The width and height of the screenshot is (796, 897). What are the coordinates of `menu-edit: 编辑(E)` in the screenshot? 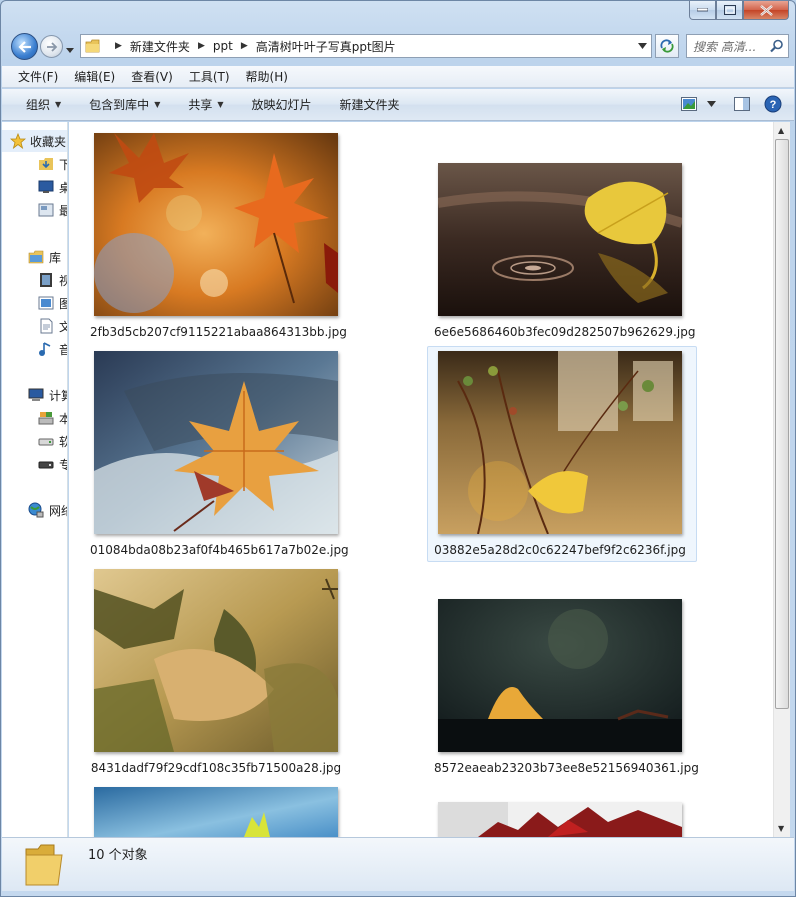 It's located at (94, 76).